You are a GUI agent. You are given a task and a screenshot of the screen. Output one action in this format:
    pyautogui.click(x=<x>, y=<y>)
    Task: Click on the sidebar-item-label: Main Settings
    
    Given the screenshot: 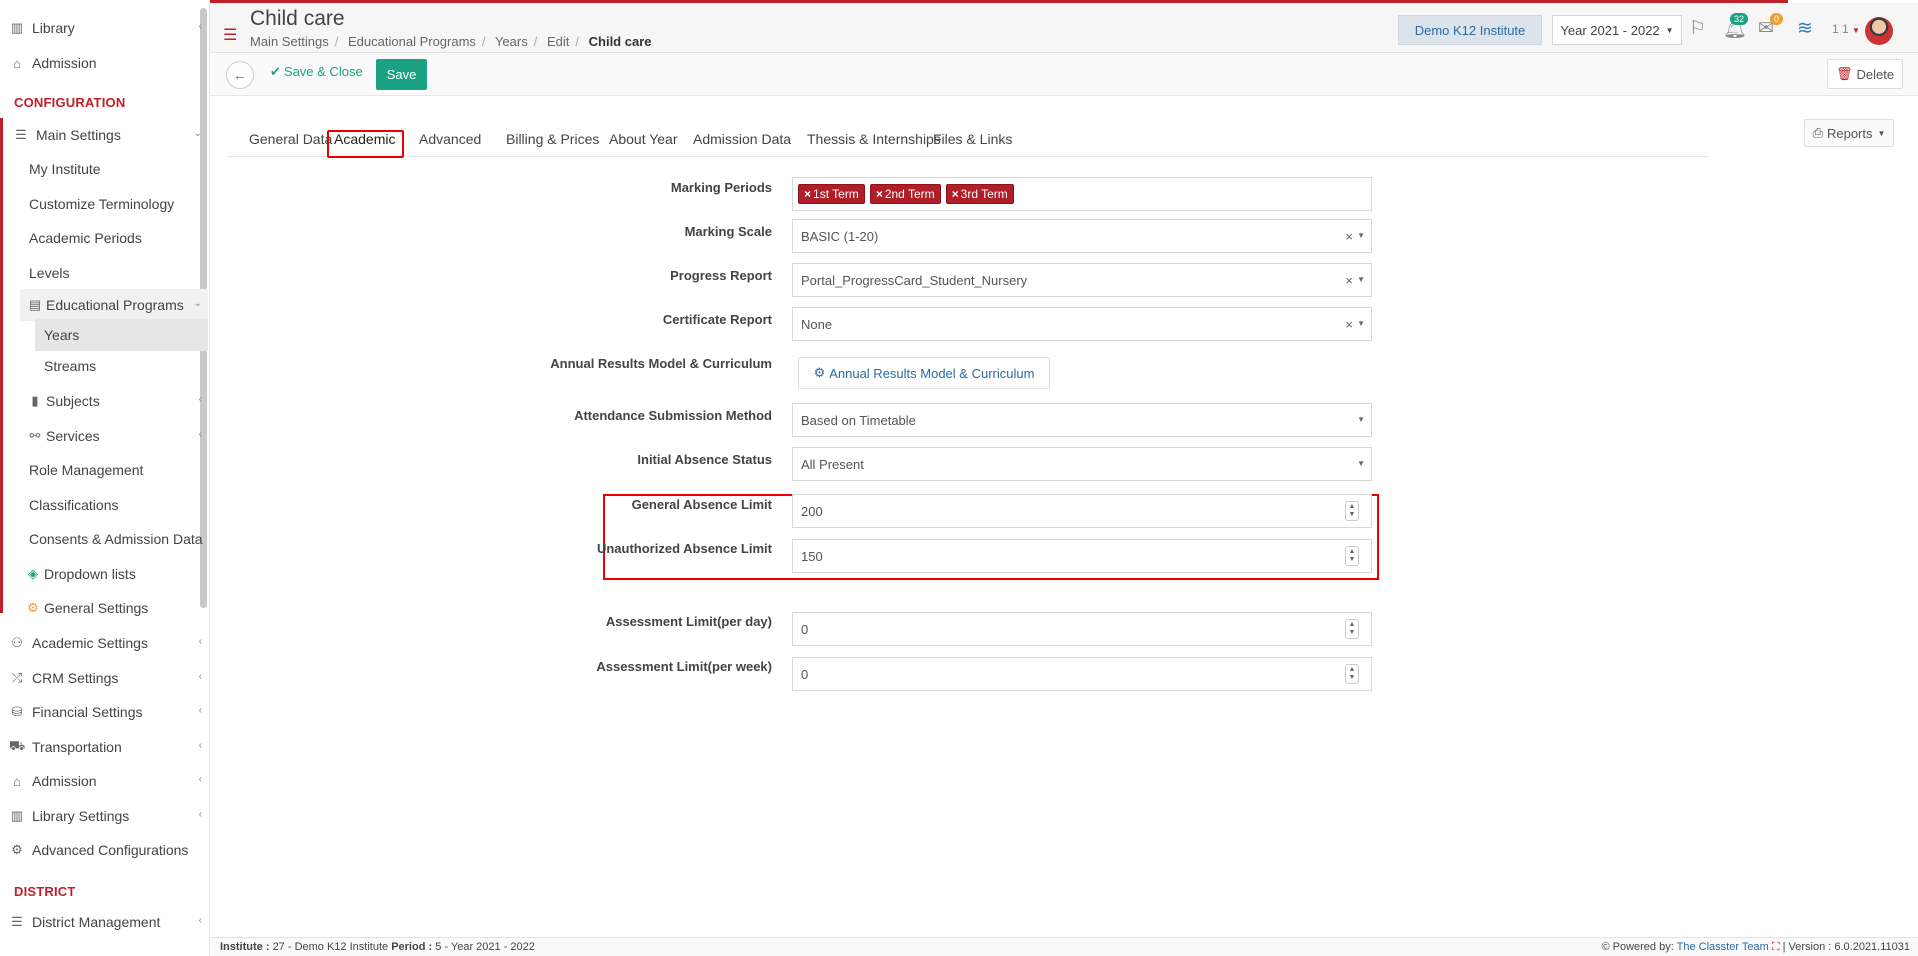 What is the action you would take?
    pyautogui.click(x=78, y=135)
    